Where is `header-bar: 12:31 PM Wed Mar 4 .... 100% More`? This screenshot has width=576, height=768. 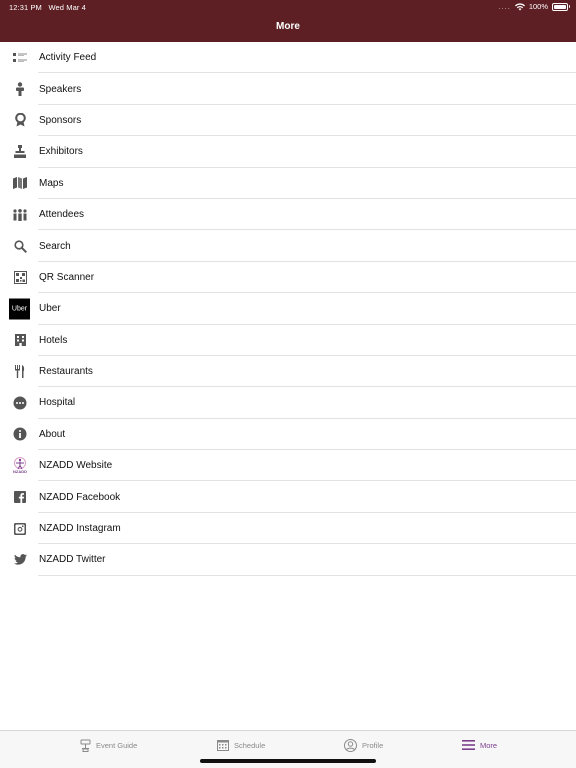
header-bar: 12:31 PM Wed Mar 4 .... 100% More is located at coordinates (288, 21).